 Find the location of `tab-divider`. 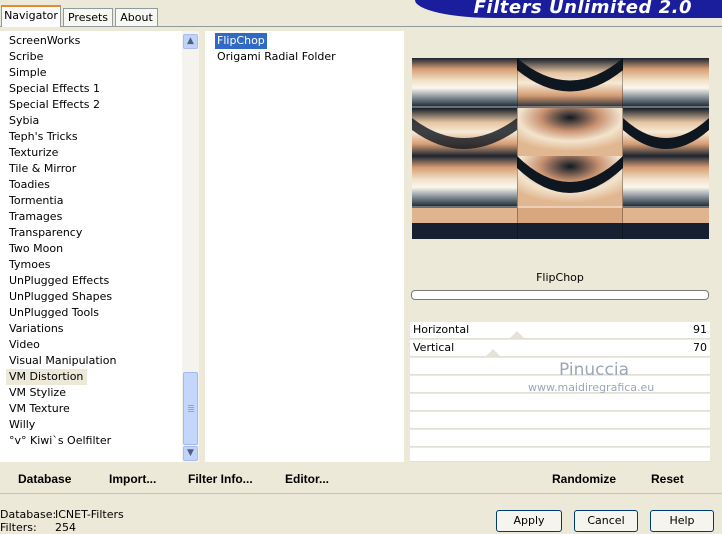

tab-divider is located at coordinates (361, 26).